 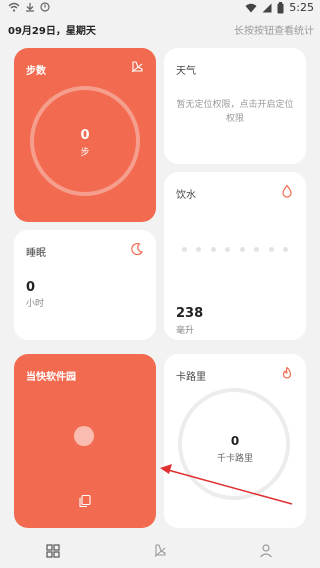 I want to click on steps-value: 0, so click(x=85, y=135).